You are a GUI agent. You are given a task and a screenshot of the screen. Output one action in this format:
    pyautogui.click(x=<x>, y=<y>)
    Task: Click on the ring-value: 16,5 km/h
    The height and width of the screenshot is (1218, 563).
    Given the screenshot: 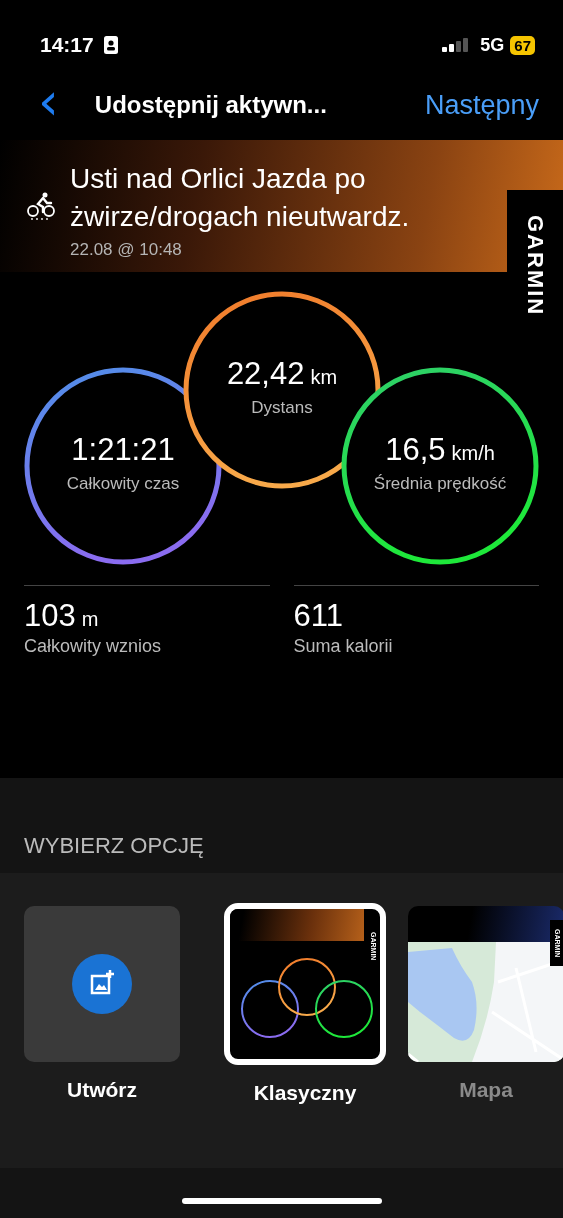 What is the action you would take?
    pyautogui.click(x=440, y=450)
    